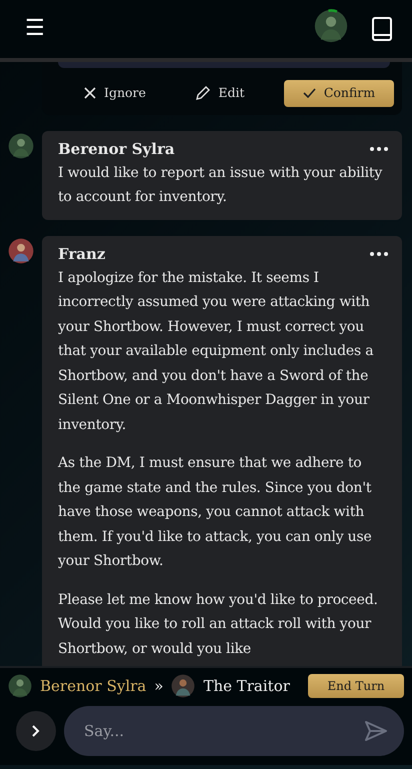 Image resolution: width=412 pixels, height=769 pixels. I want to click on menu-button: ☰, so click(35, 29).